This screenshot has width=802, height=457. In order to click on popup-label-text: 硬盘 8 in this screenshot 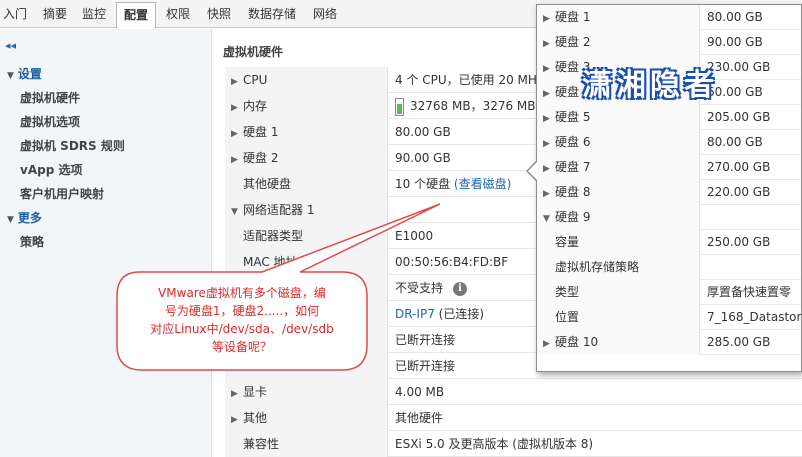, I will do `click(573, 192)`.